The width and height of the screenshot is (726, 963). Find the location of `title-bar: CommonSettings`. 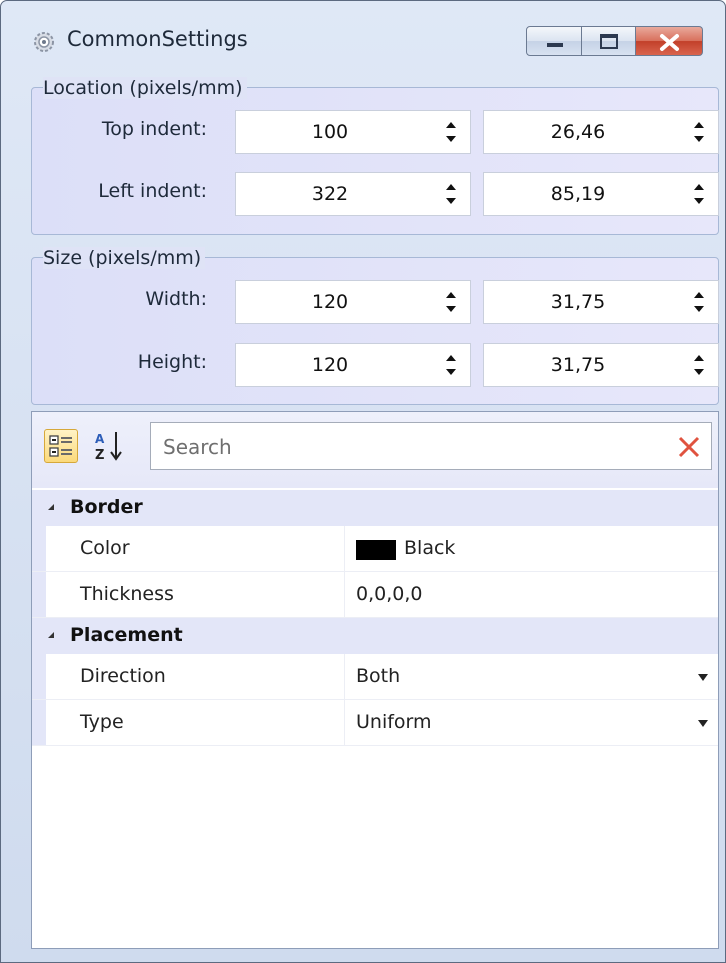

title-bar: CommonSettings is located at coordinates (363, 32).